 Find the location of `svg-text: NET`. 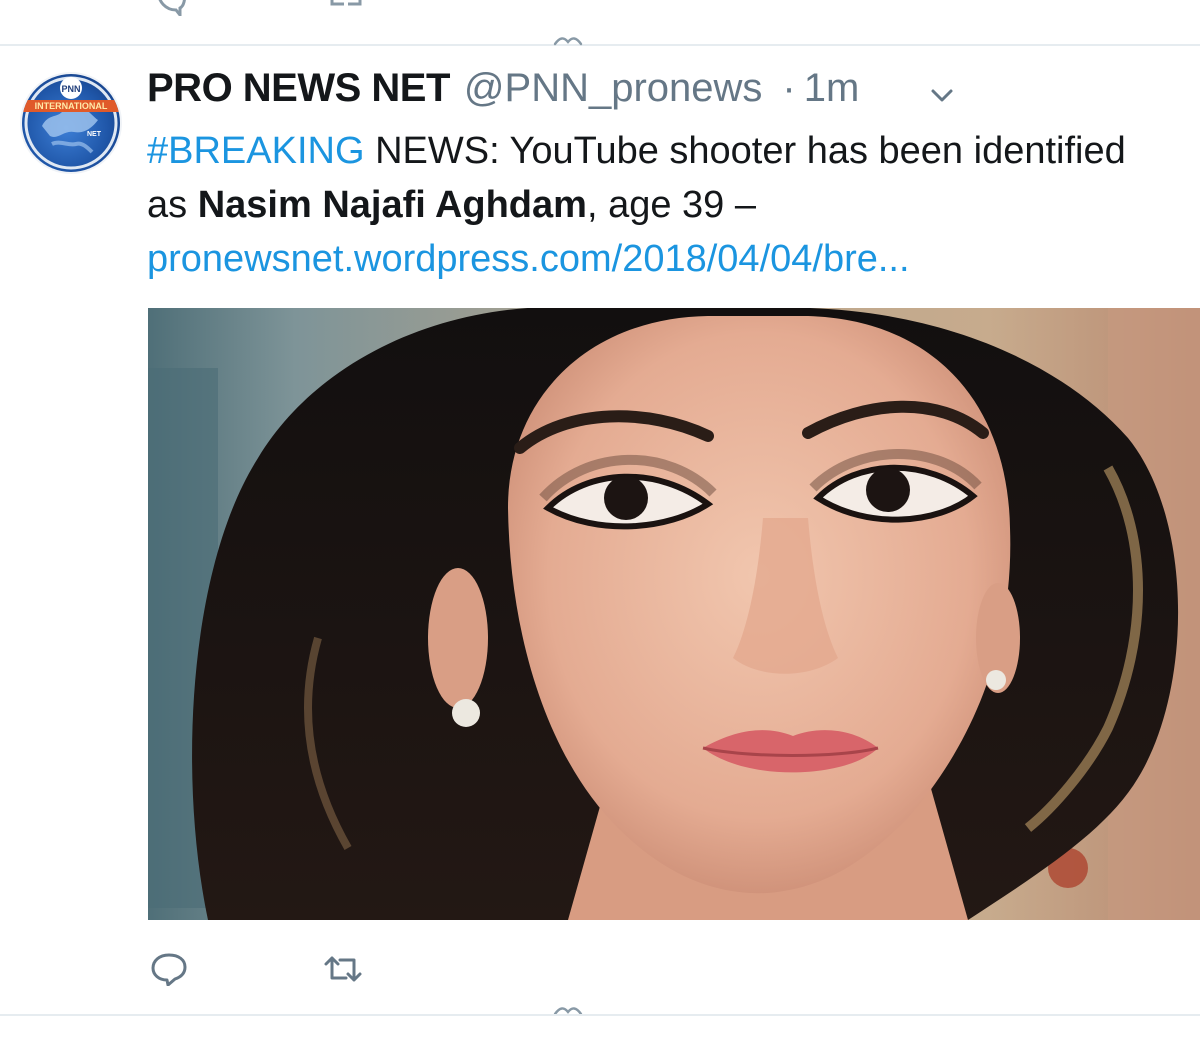

svg-text: NET is located at coordinates (94, 134).